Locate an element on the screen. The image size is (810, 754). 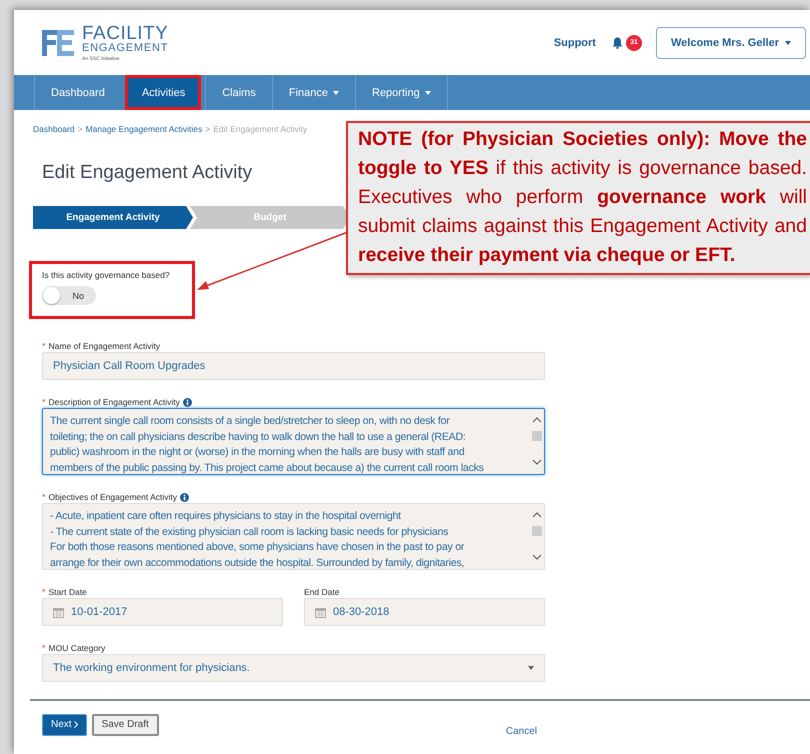
breadcrumb-link: Dashboard is located at coordinates (54, 129).